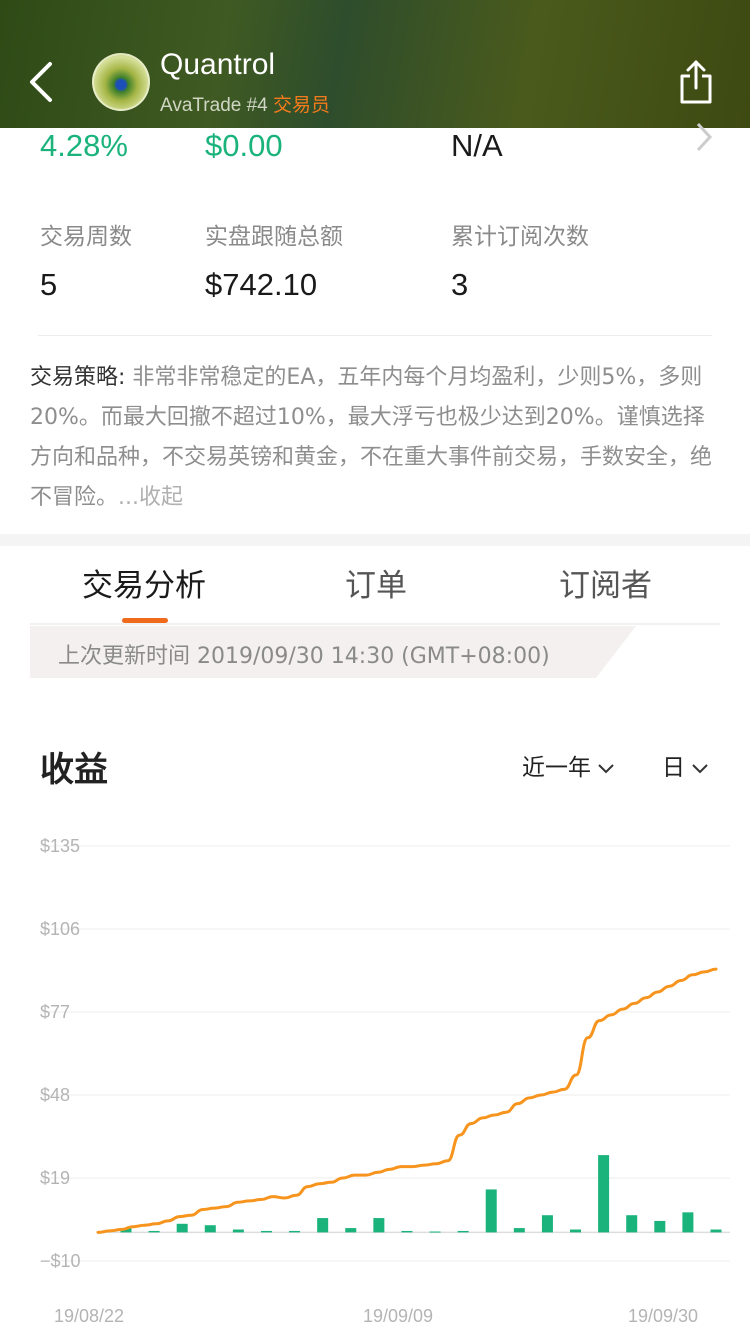 The image size is (750, 1334). Describe the element at coordinates (49, 284) in the screenshot. I see `stat-weeks-value: 5` at that location.